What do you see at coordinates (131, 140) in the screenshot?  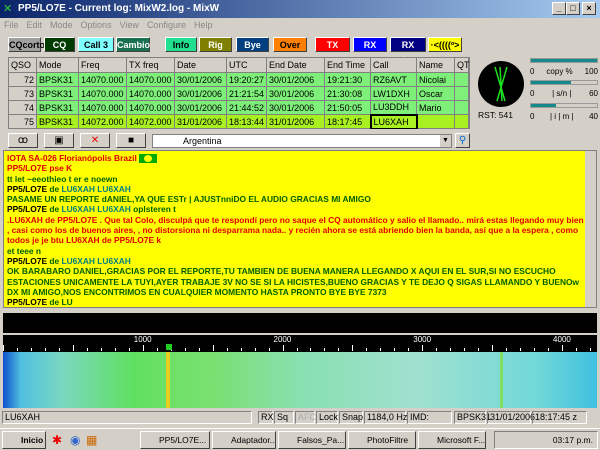 I see `save-icon: ■` at bounding box center [131, 140].